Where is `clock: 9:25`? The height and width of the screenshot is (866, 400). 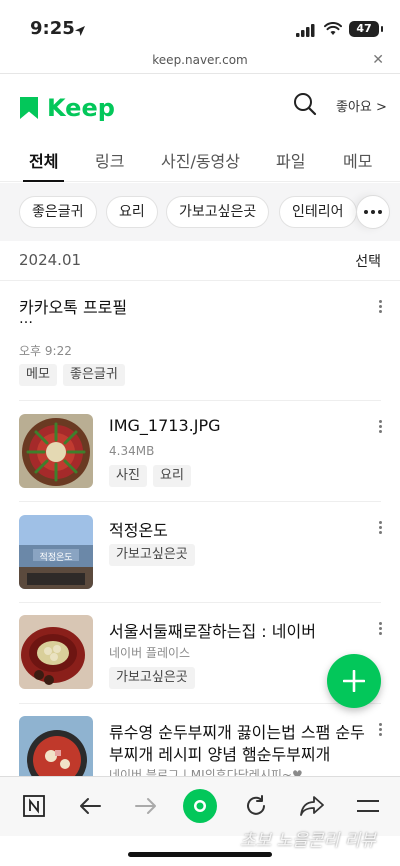
clock: 9:25 is located at coordinates (52, 28).